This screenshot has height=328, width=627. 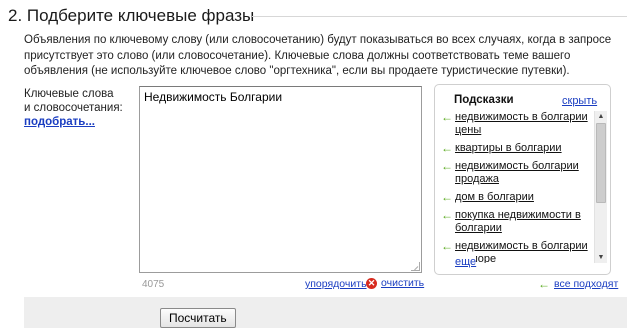 I want to click on hint-item: ← дом в болгарии, so click(x=517, y=197).